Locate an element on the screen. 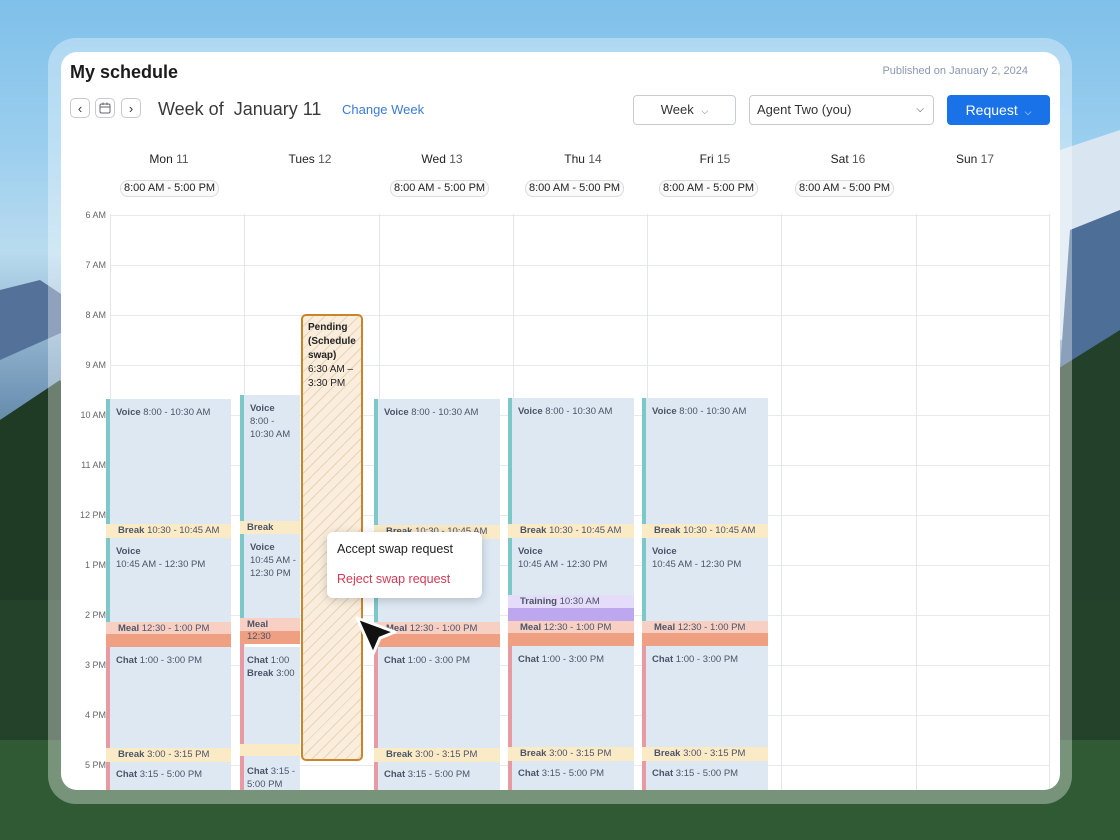 This screenshot has width=1120, height=840. hour-label: 7 AM is located at coordinates (95, 265).